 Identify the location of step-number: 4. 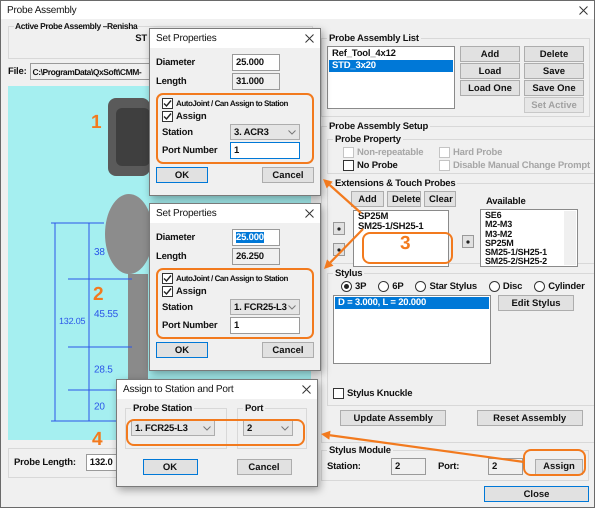
(97, 440).